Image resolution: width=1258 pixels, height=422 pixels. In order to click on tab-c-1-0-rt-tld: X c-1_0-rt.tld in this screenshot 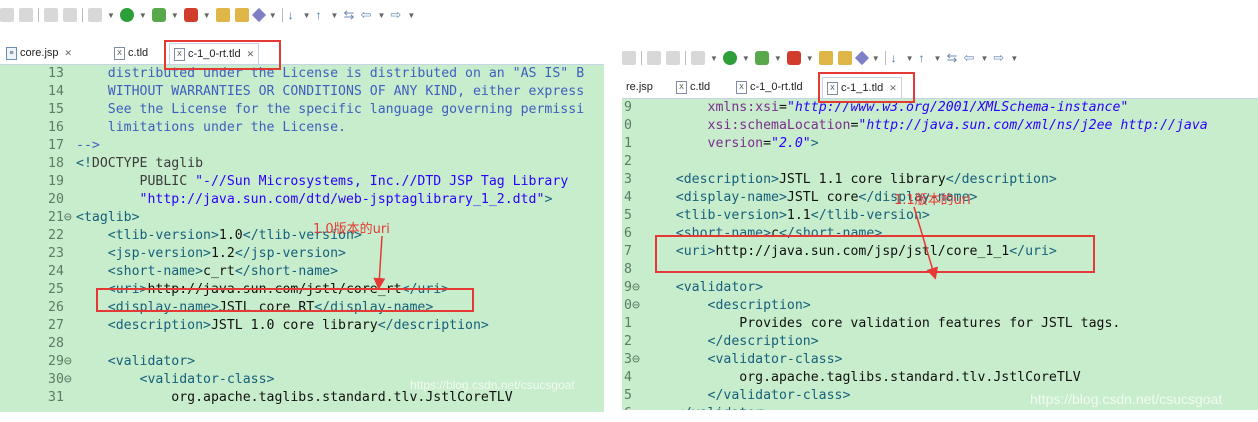, I will do `click(769, 87)`.